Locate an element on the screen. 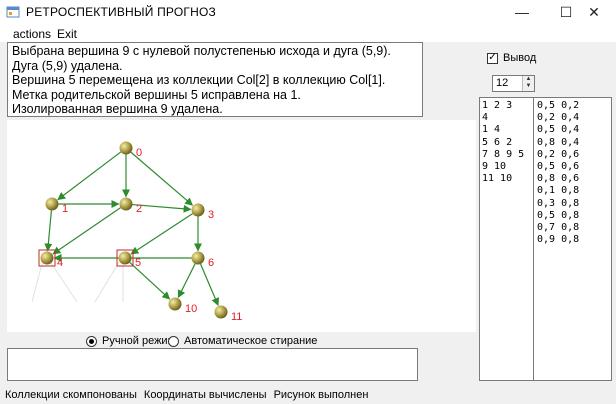 Image resolution: width=616 pixels, height=404 pixels. spinner-down-icon: ▼ is located at coordinates (528, 86).